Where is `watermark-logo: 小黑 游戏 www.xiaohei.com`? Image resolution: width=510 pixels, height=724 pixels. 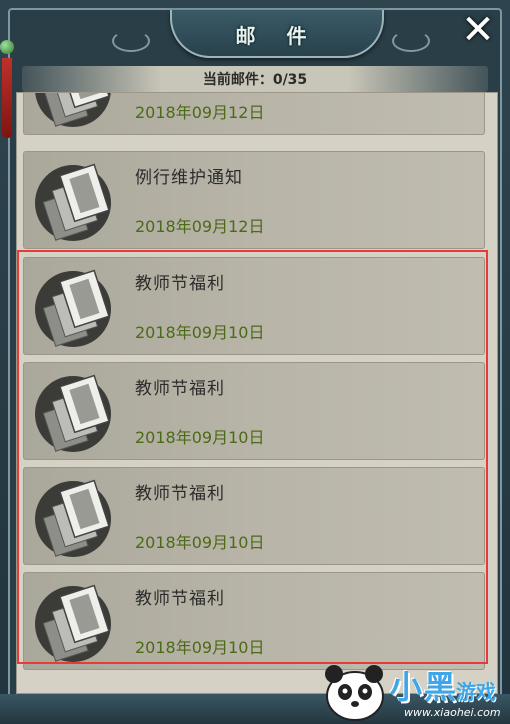 watermark-logo: 小黑 游戏 www.xiaohei.com is located at coordinates (411, 687).